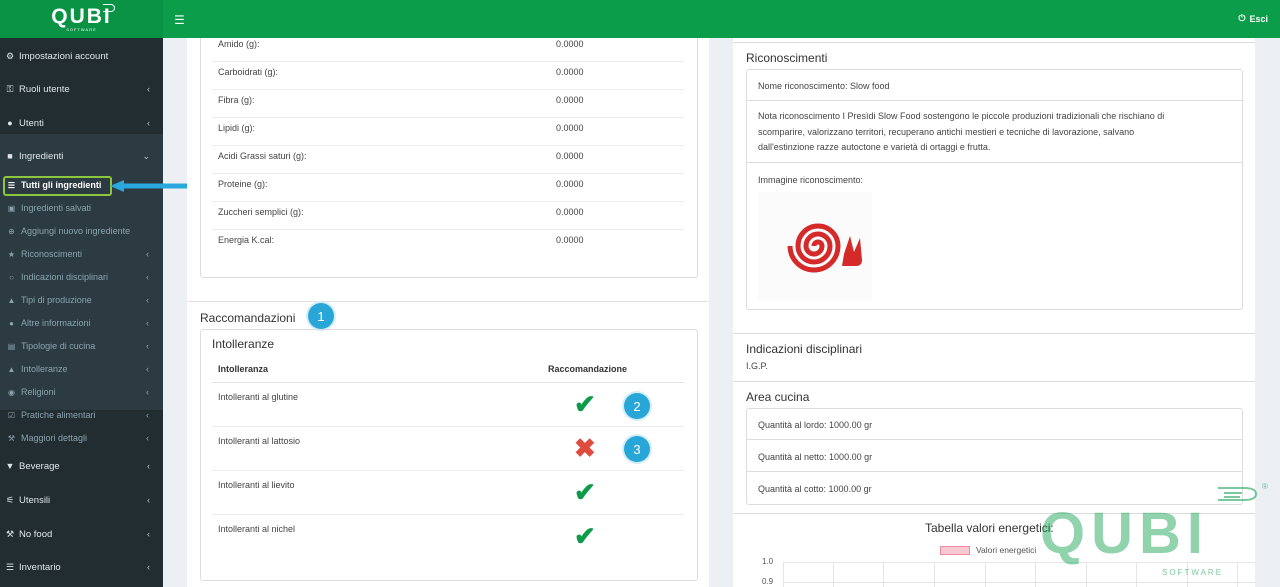 The image size is (1280, 587). I want to click on sidebar-subitem-label: Aggiungi nuovo ingrediente, so click(76, 231).